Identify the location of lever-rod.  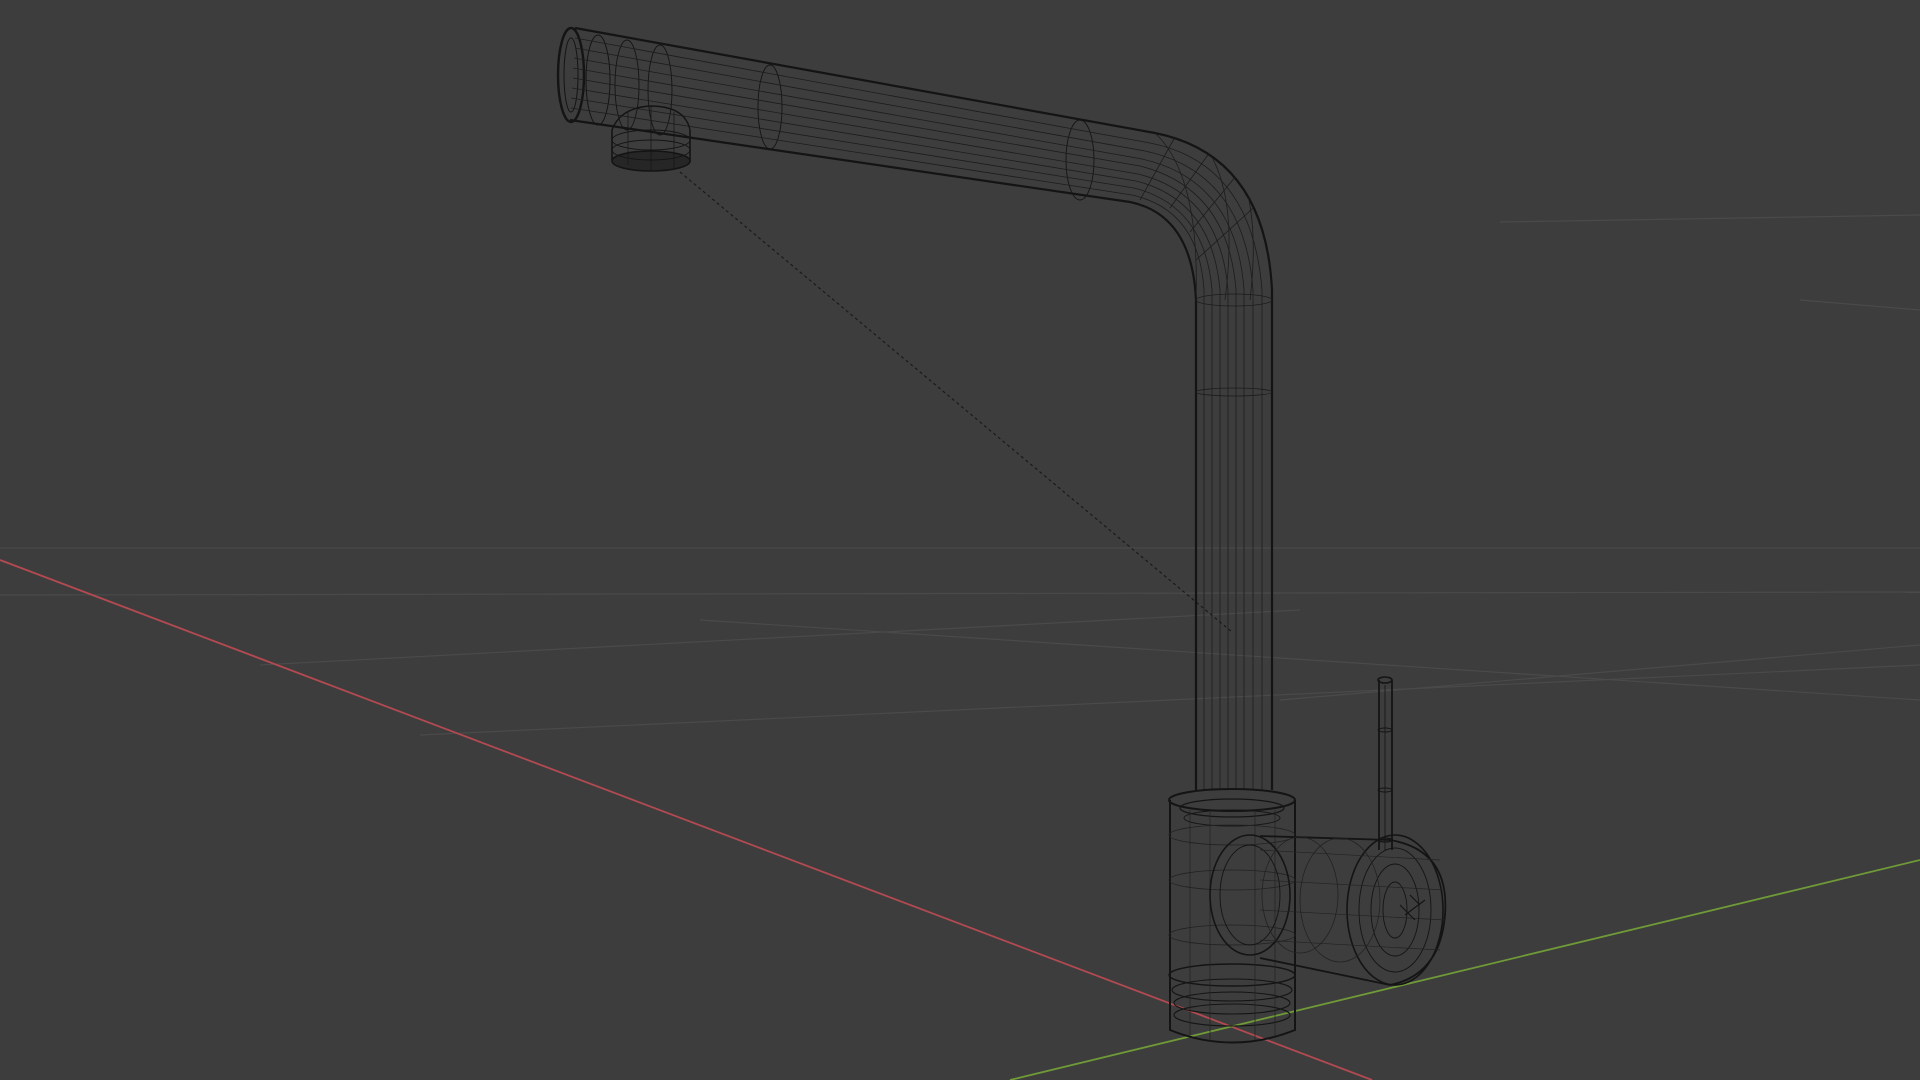
(1385, 763).